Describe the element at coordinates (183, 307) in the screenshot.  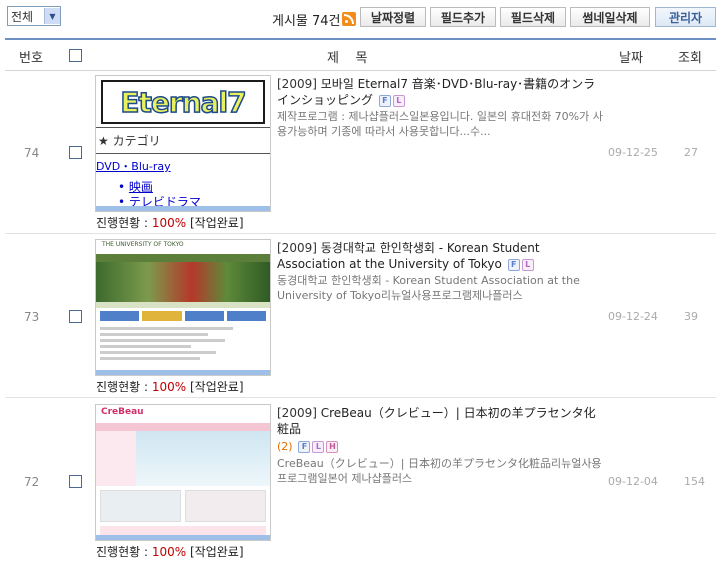
I see `thumbnail-image: THE UNIVERSITY OF TOKYO` at that location.